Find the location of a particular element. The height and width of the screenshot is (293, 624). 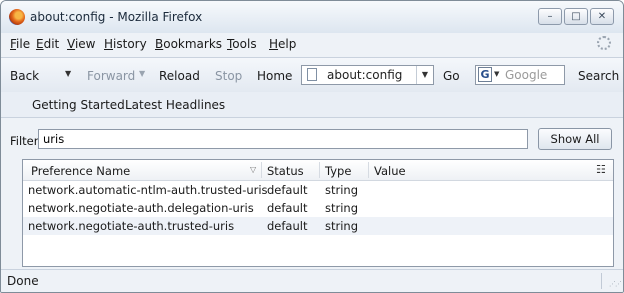

bookmark-getting-started: Getting Started is located at coordinates (78, 105).